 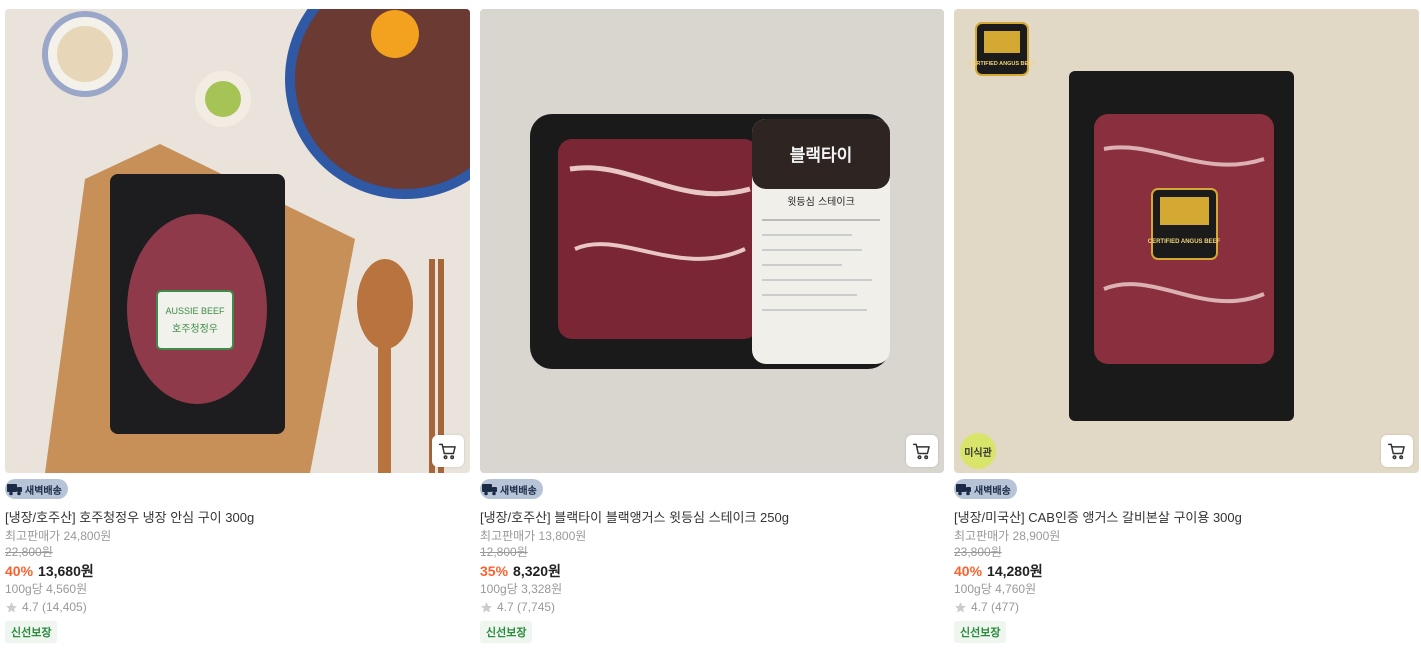 What do you see at coordinates (821, 202) in the screenshot?
I see `package-sub: 윗등심 스테이크` at bounding box center [821, 202].